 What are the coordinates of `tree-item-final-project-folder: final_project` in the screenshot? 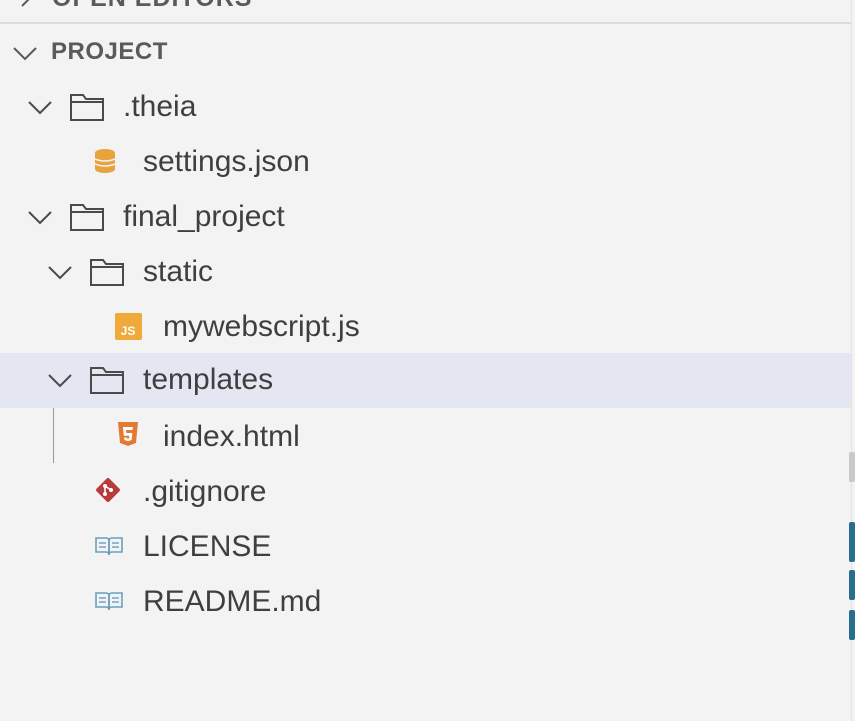 It's located at (425, 217).